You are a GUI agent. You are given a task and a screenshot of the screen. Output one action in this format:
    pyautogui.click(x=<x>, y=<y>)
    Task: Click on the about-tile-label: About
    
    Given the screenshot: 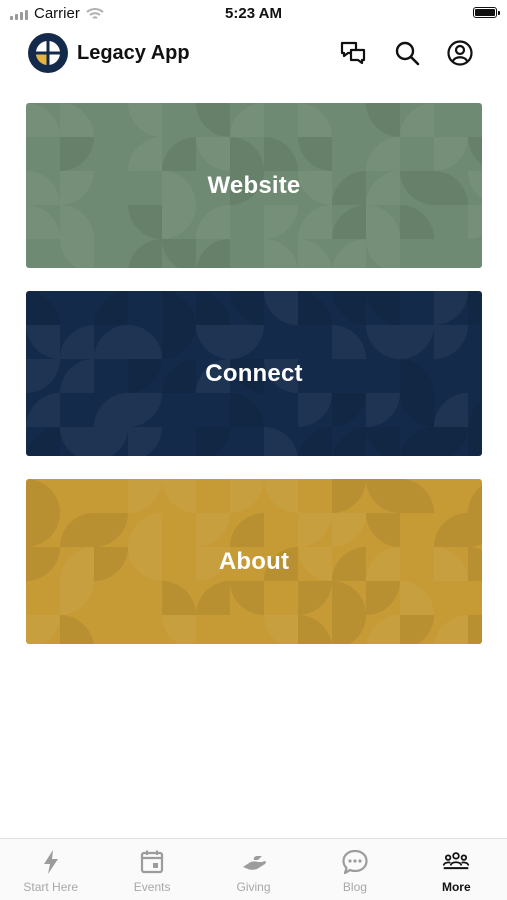 What is the action you would take?
    pyautogui.click(x=254, y=561)
    